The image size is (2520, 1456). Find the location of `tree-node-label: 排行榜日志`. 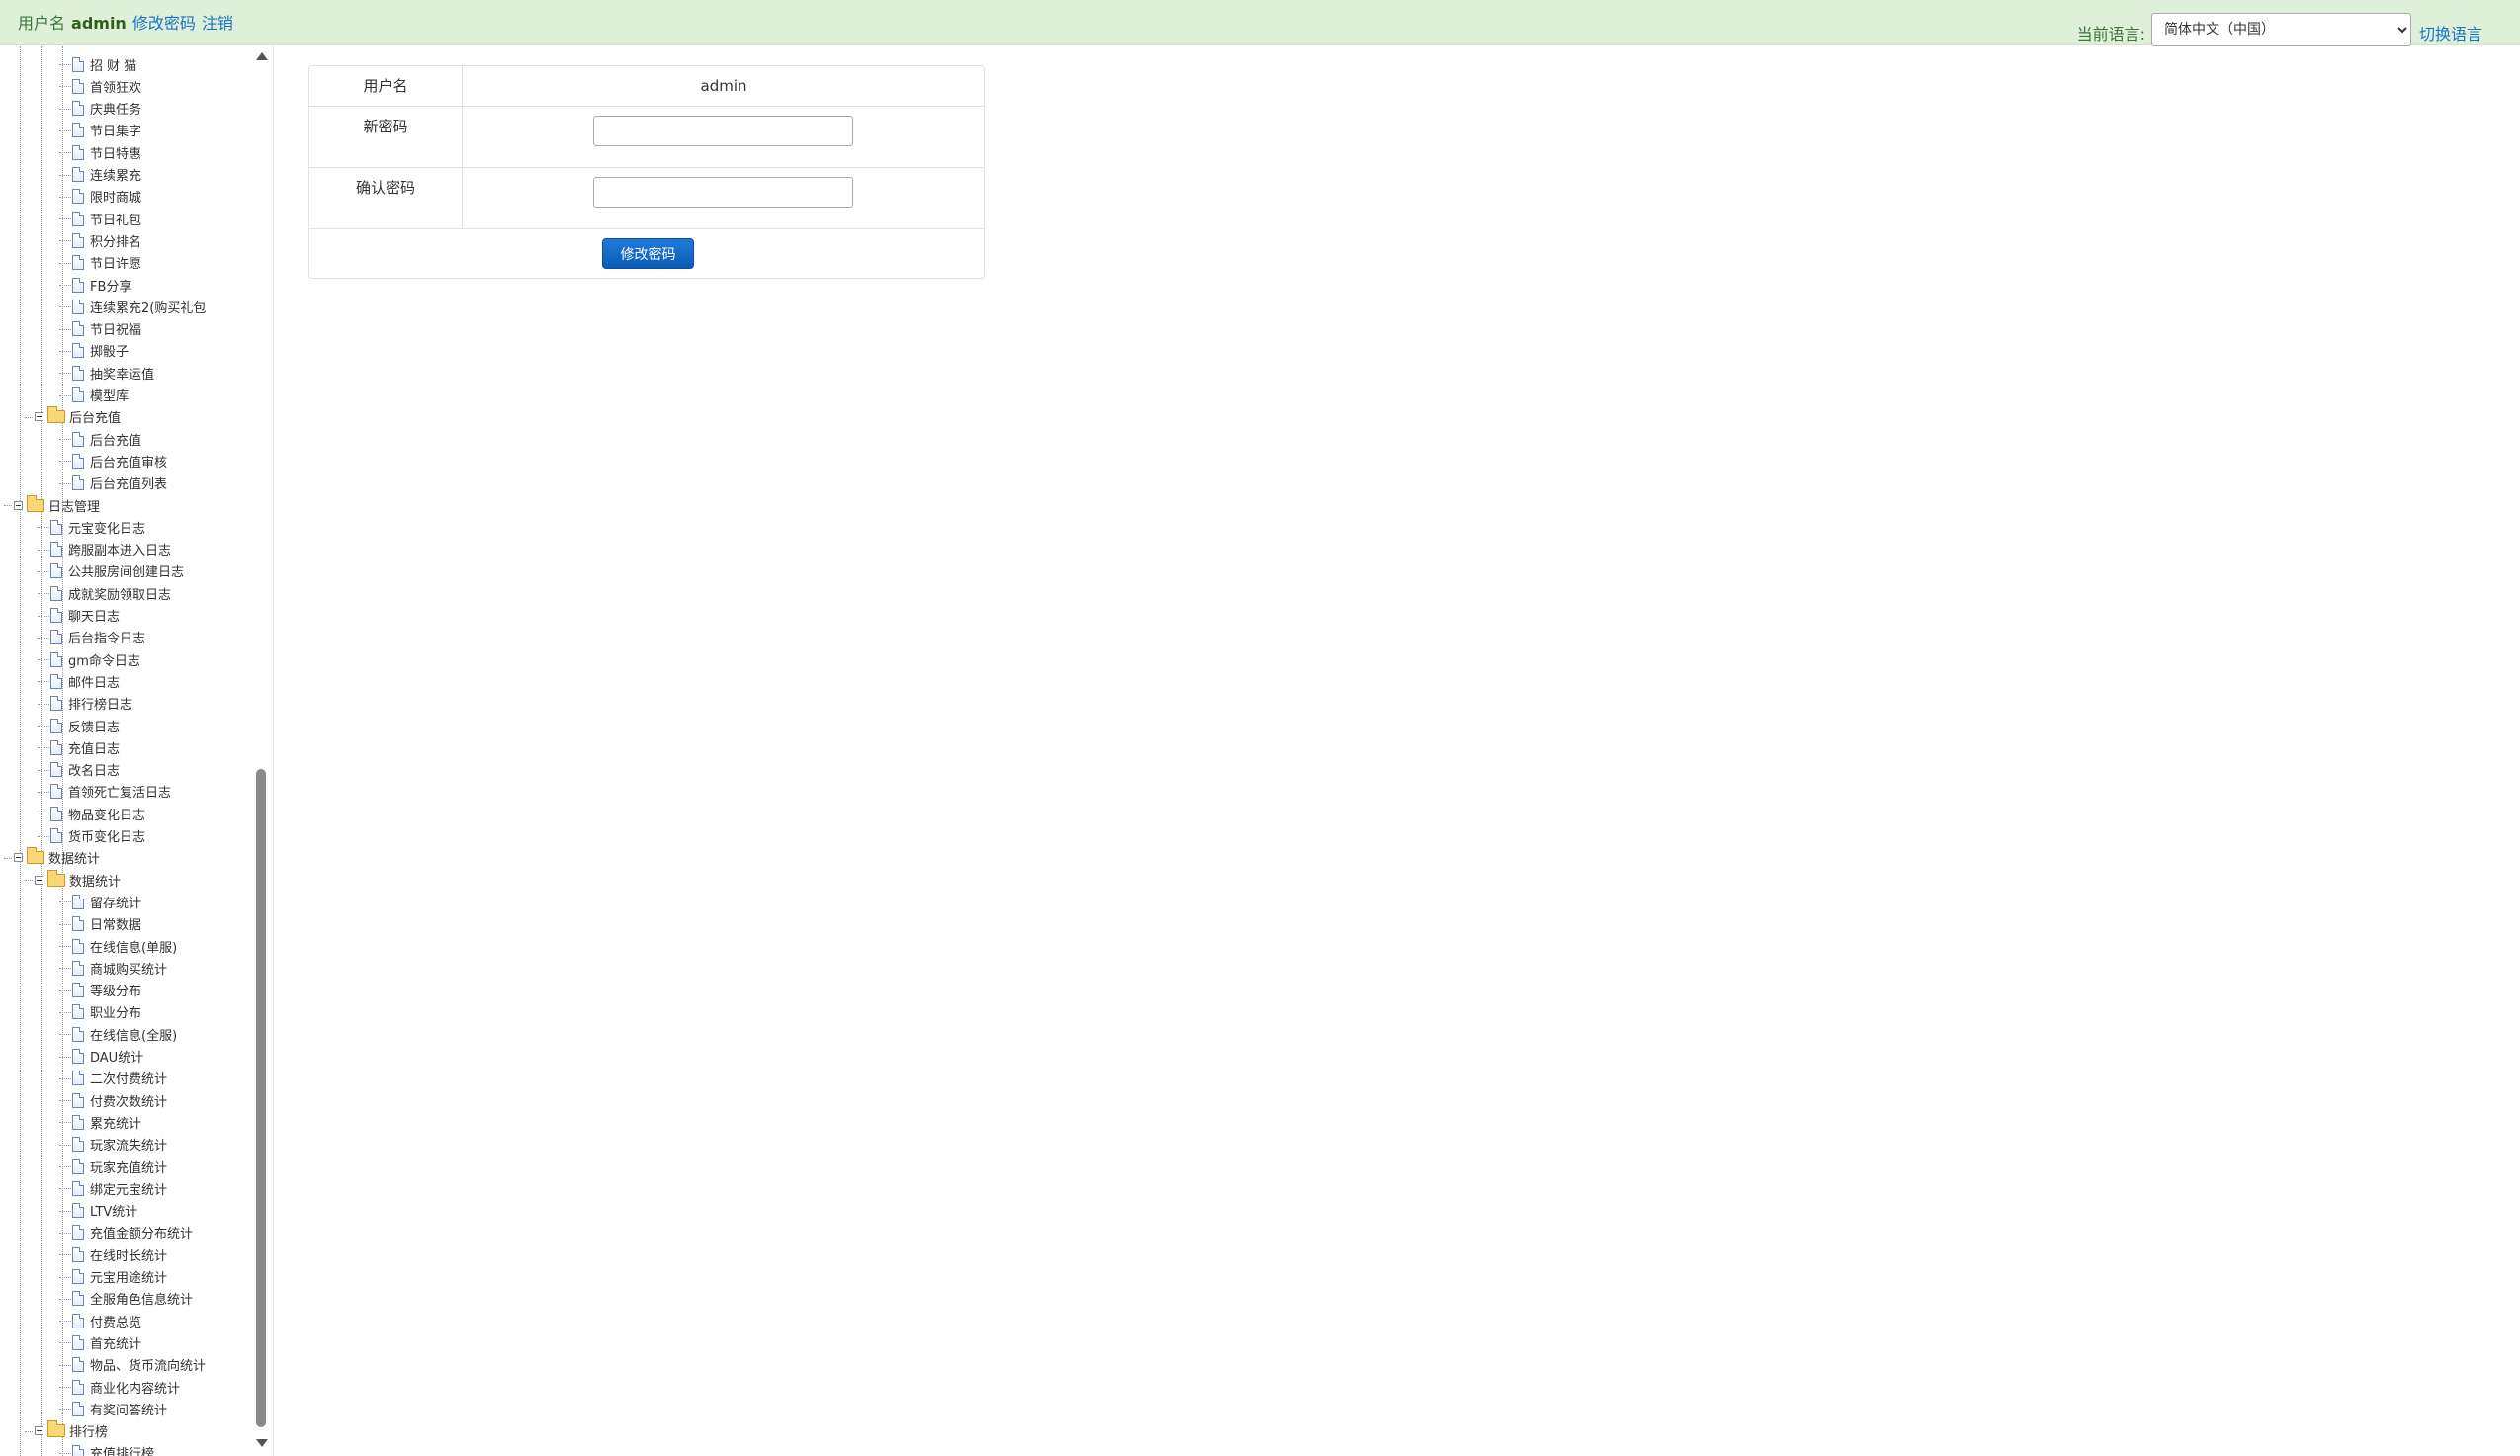

tree-node-label: 排行榜日志 is located at coordinates (100, 706).